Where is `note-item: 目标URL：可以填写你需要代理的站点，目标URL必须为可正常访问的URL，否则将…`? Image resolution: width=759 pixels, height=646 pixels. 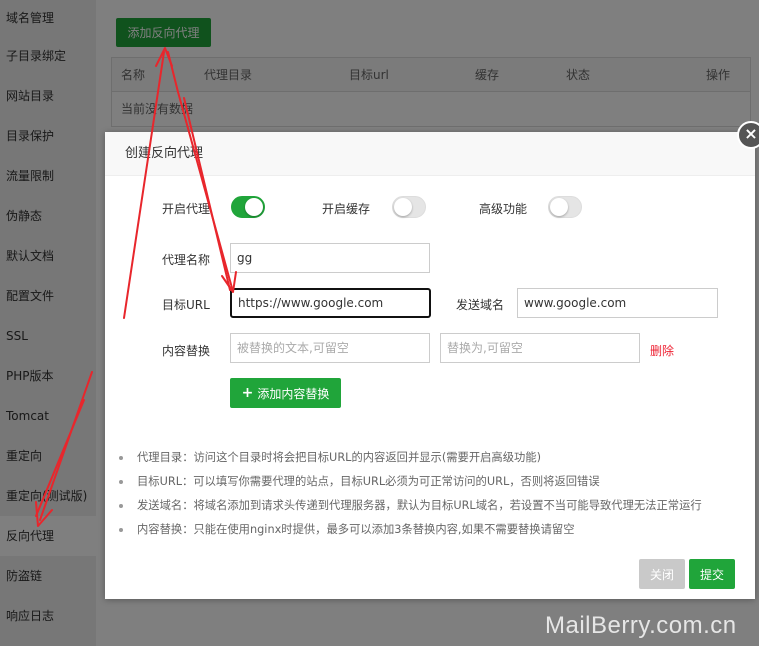 note-item: 目标URL：可以填写你需要代理的站点，目标URL必须为可正常访问的URL，否则将… is located at coordinates (434, 482).